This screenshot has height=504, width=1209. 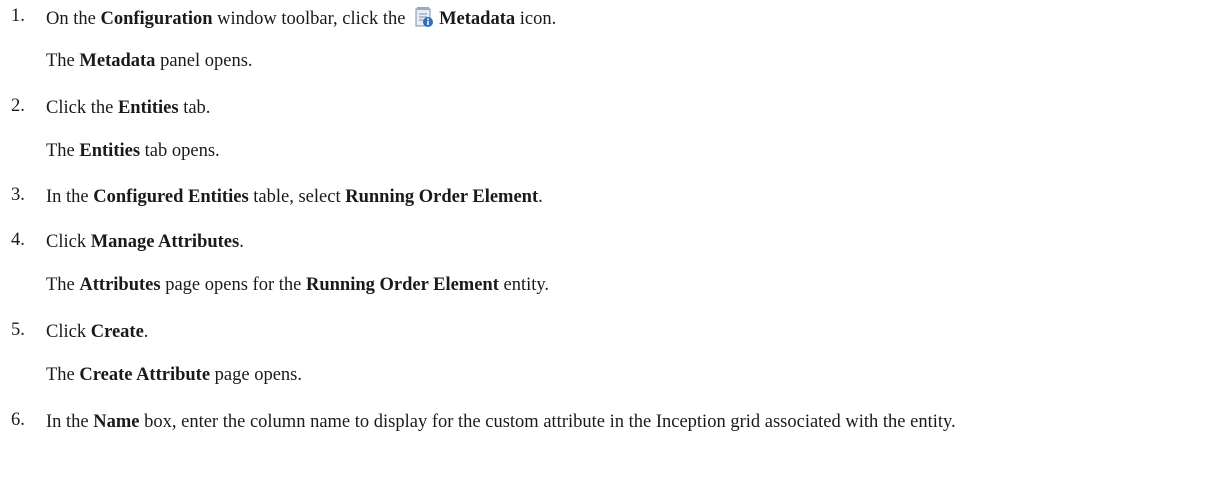 I want to click on step-number: 3., so click(x=18, y=195).